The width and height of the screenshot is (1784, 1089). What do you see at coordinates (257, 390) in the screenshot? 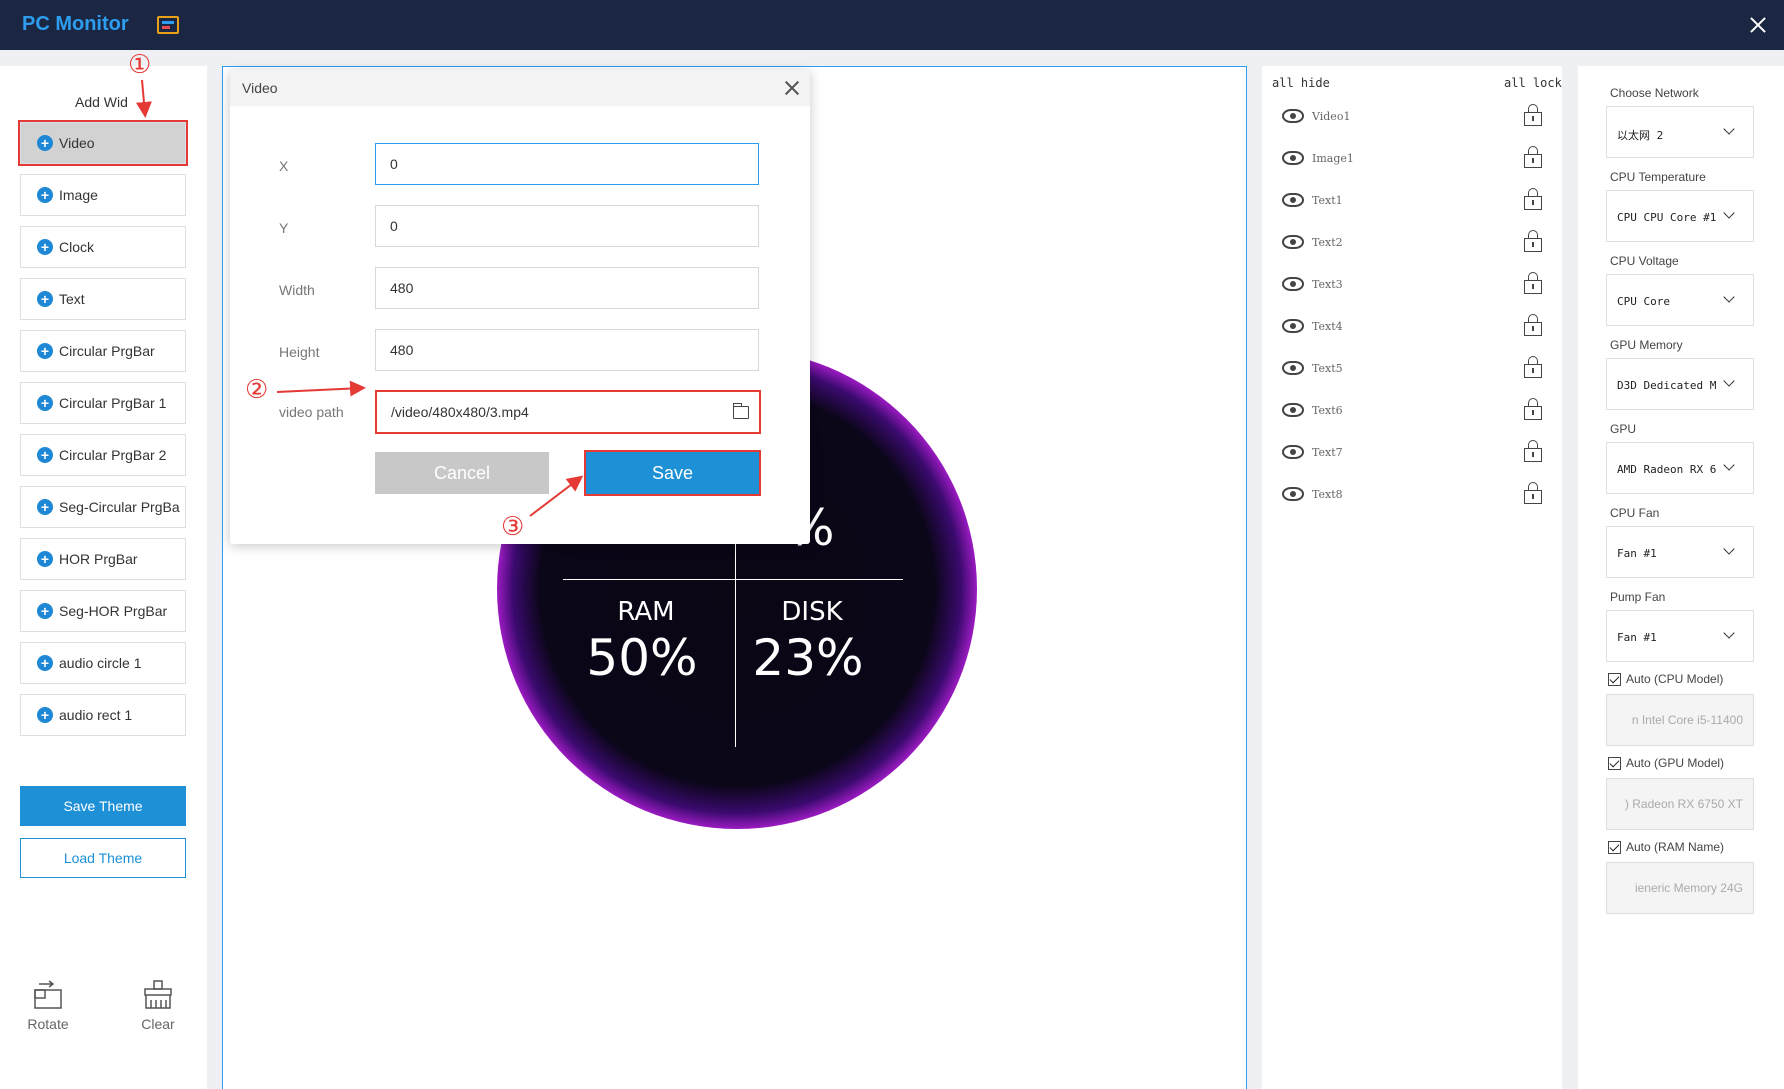
I see `annotation-step-2: ②` at bounding box center [257, 390].